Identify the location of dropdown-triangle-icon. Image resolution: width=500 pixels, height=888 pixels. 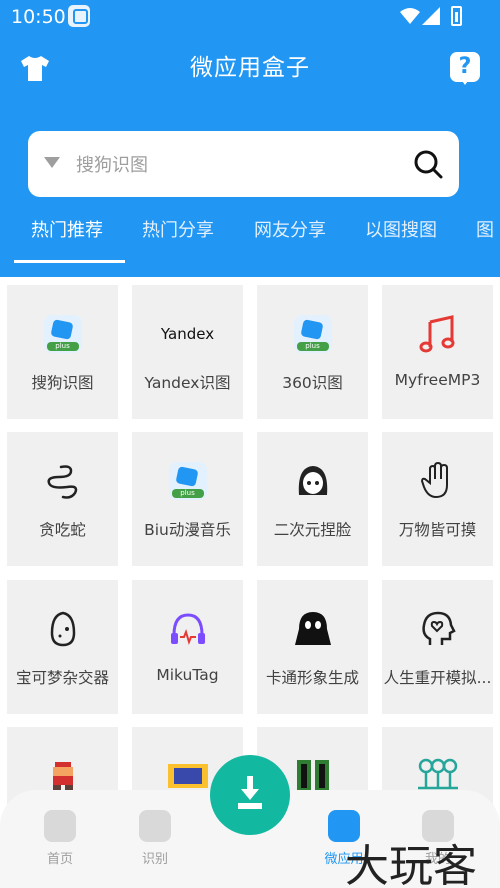
(52, 162).